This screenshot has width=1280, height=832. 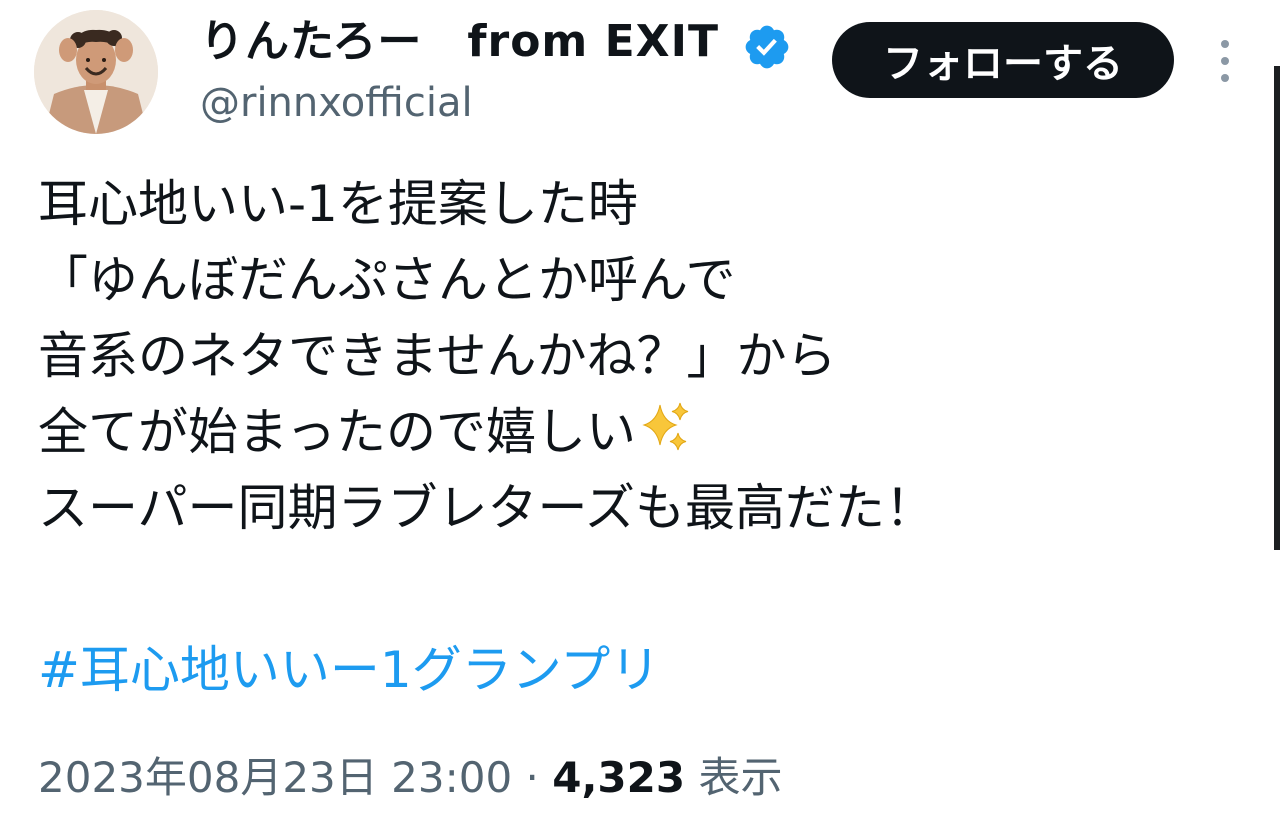 I want to click on profile-photo, so click(x=96, y=72).